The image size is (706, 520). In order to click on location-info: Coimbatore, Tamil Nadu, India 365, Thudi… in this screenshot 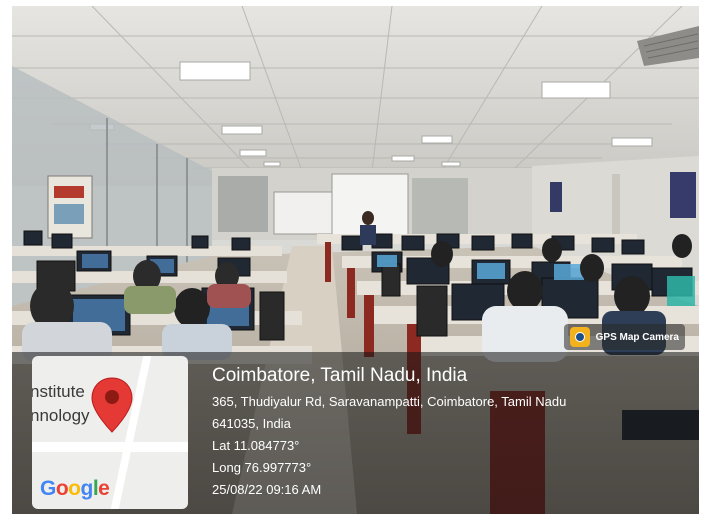, I will do `click(389, 432)`.